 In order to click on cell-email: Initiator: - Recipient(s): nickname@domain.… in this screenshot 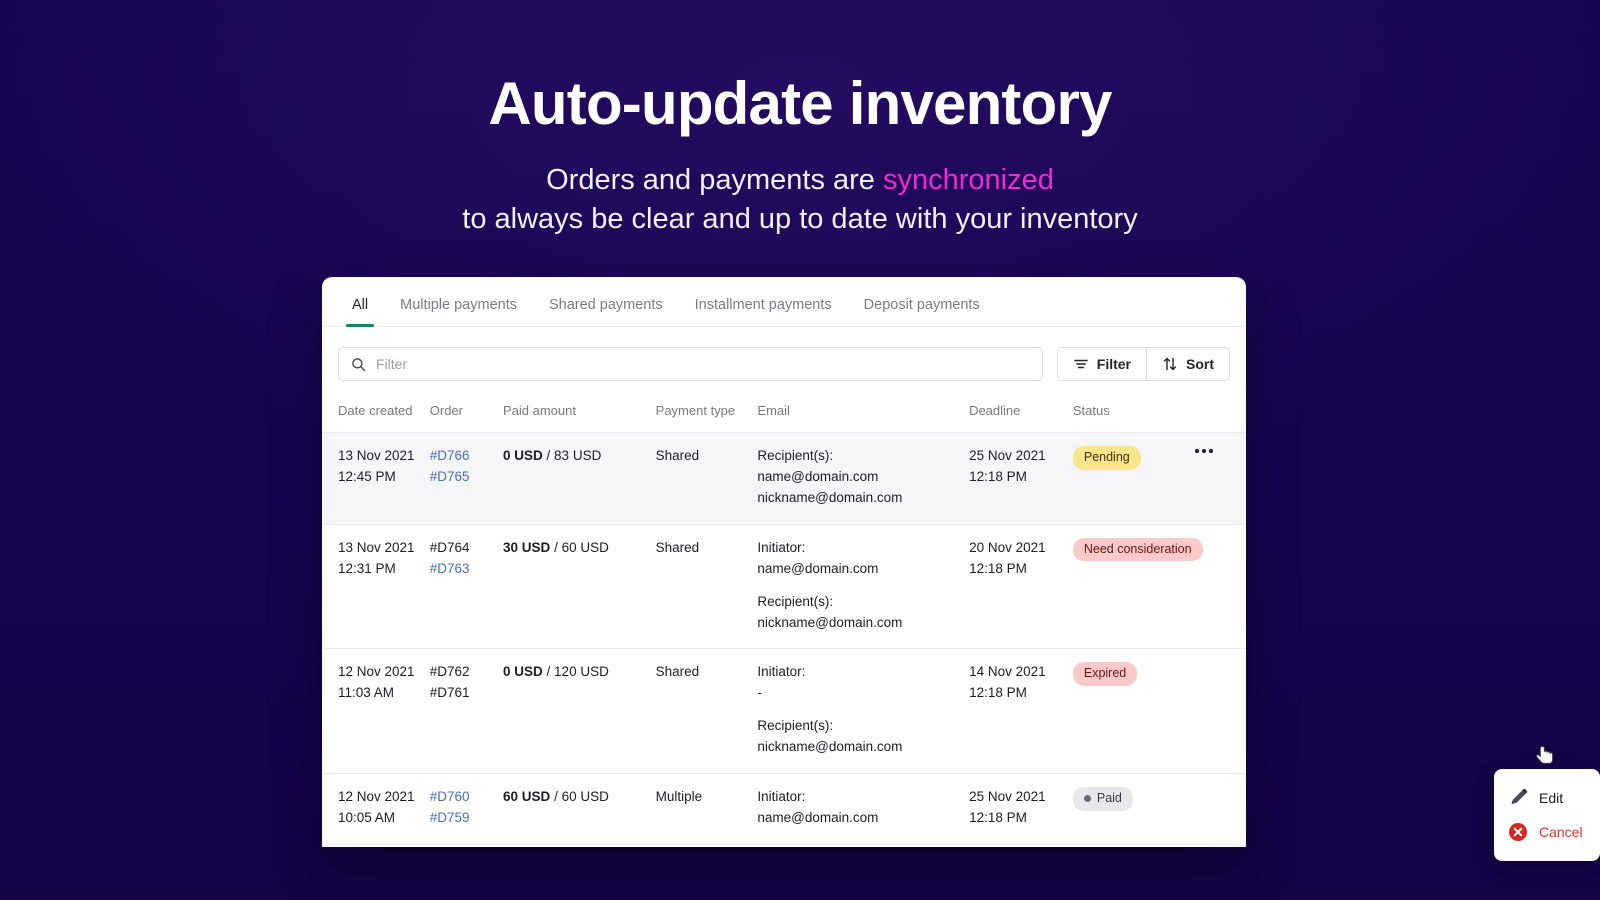, I will do `click(857, 711)`.